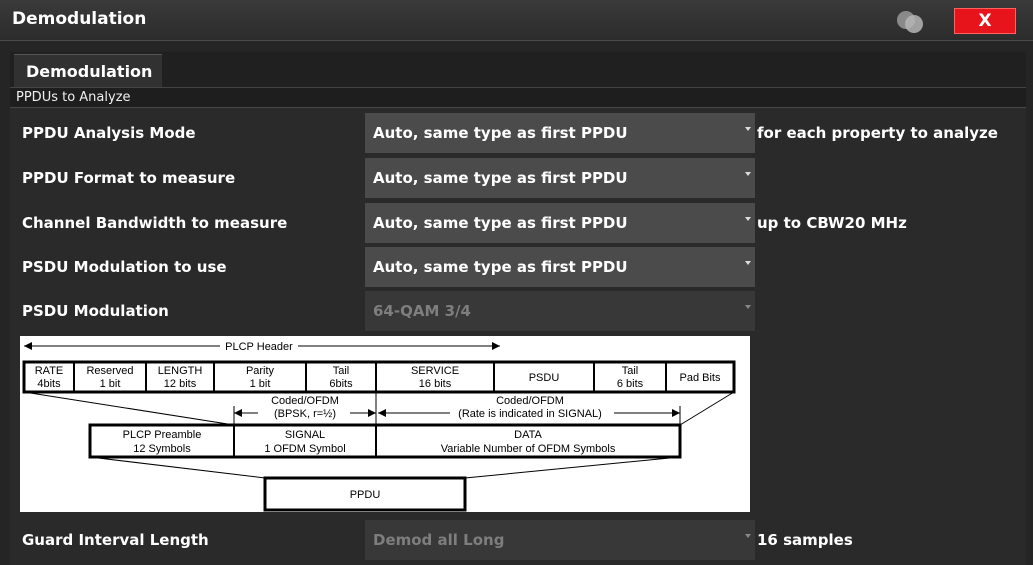  What do you see at coordinates (341, 384) in the screenshot?
I see `field-tail-size: 6bits` at bounding box center [341, 384].